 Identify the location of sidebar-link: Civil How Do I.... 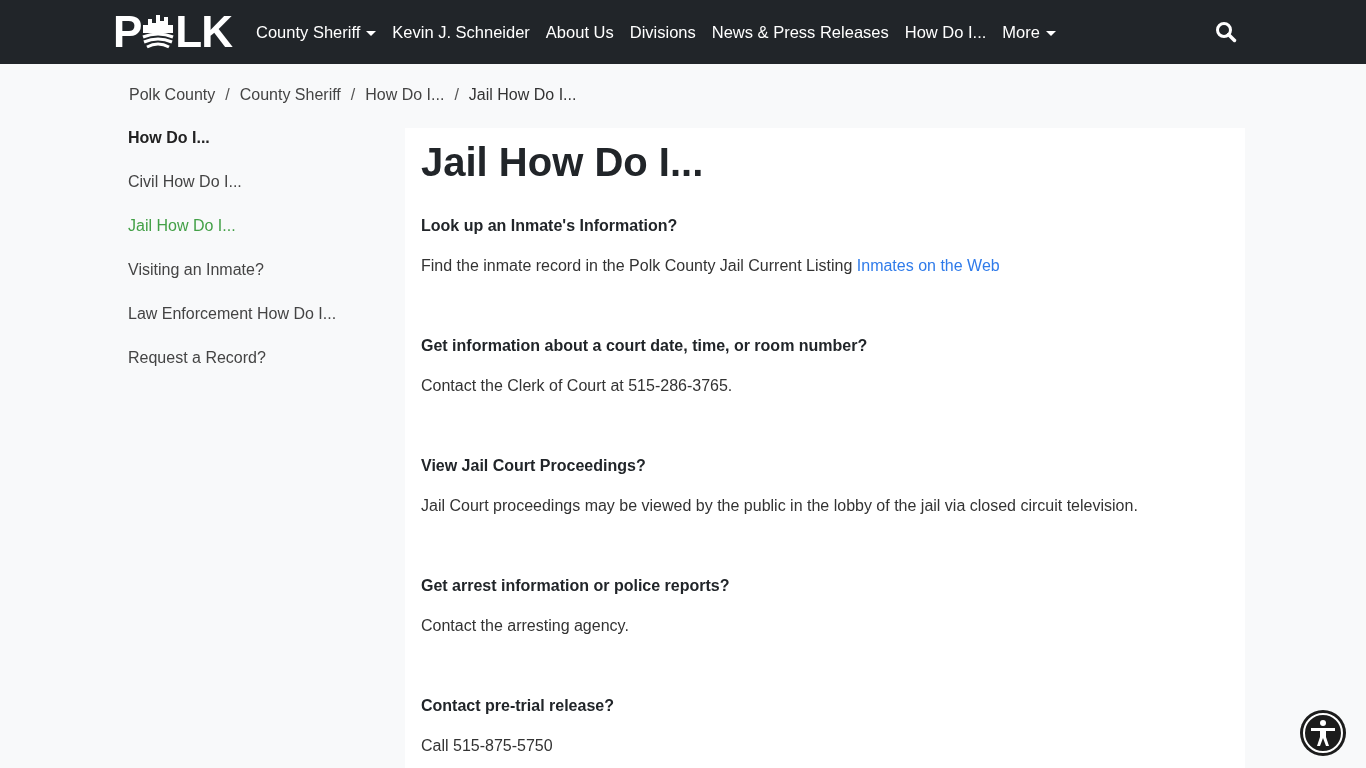
(266, 182).